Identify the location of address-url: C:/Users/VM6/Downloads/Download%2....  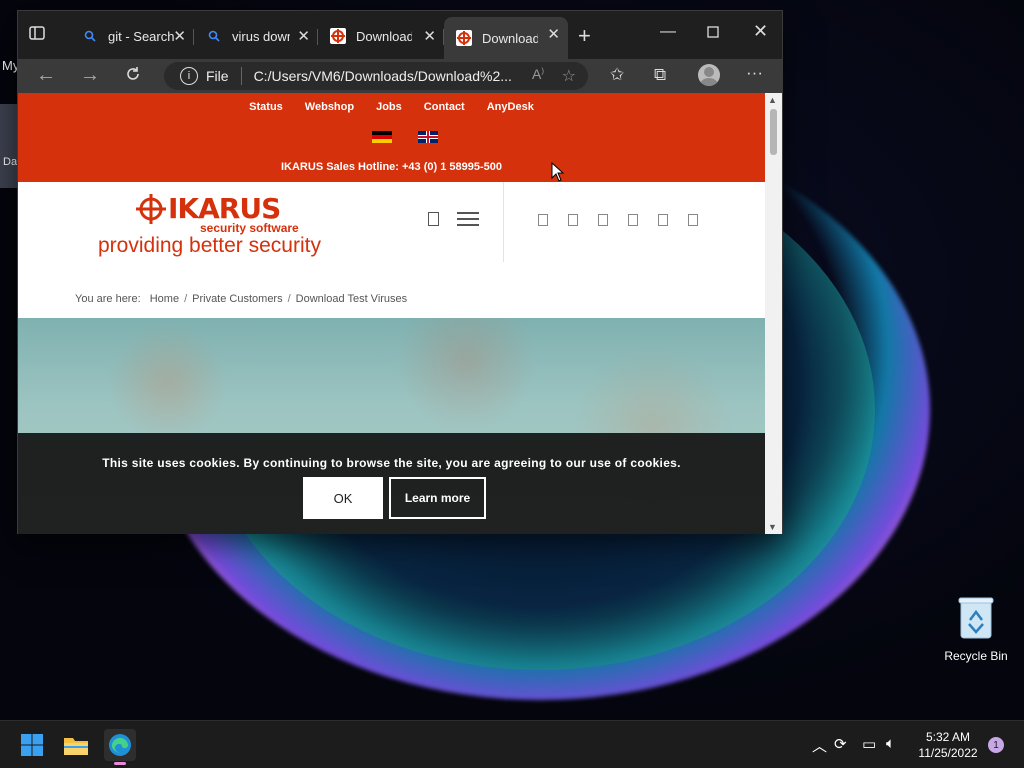
(384, 76).